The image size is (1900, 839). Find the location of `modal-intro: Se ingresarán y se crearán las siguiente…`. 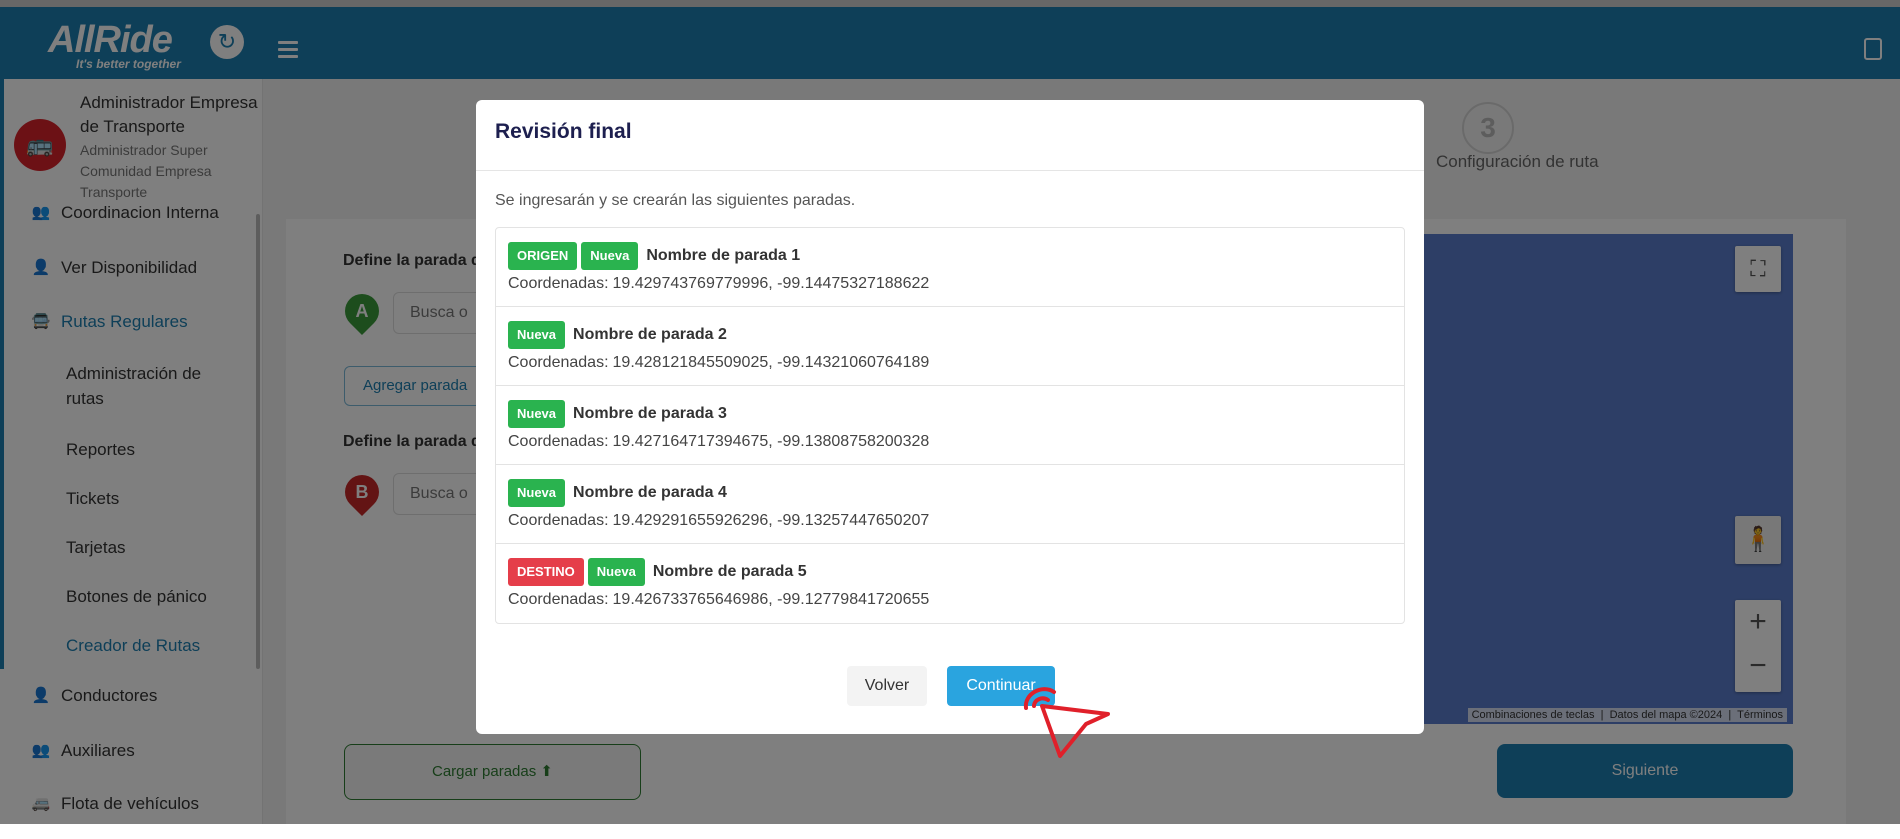

modal-intro: Se ingresarán y se crearán las siguiente… is located at coordinates (675, 200).